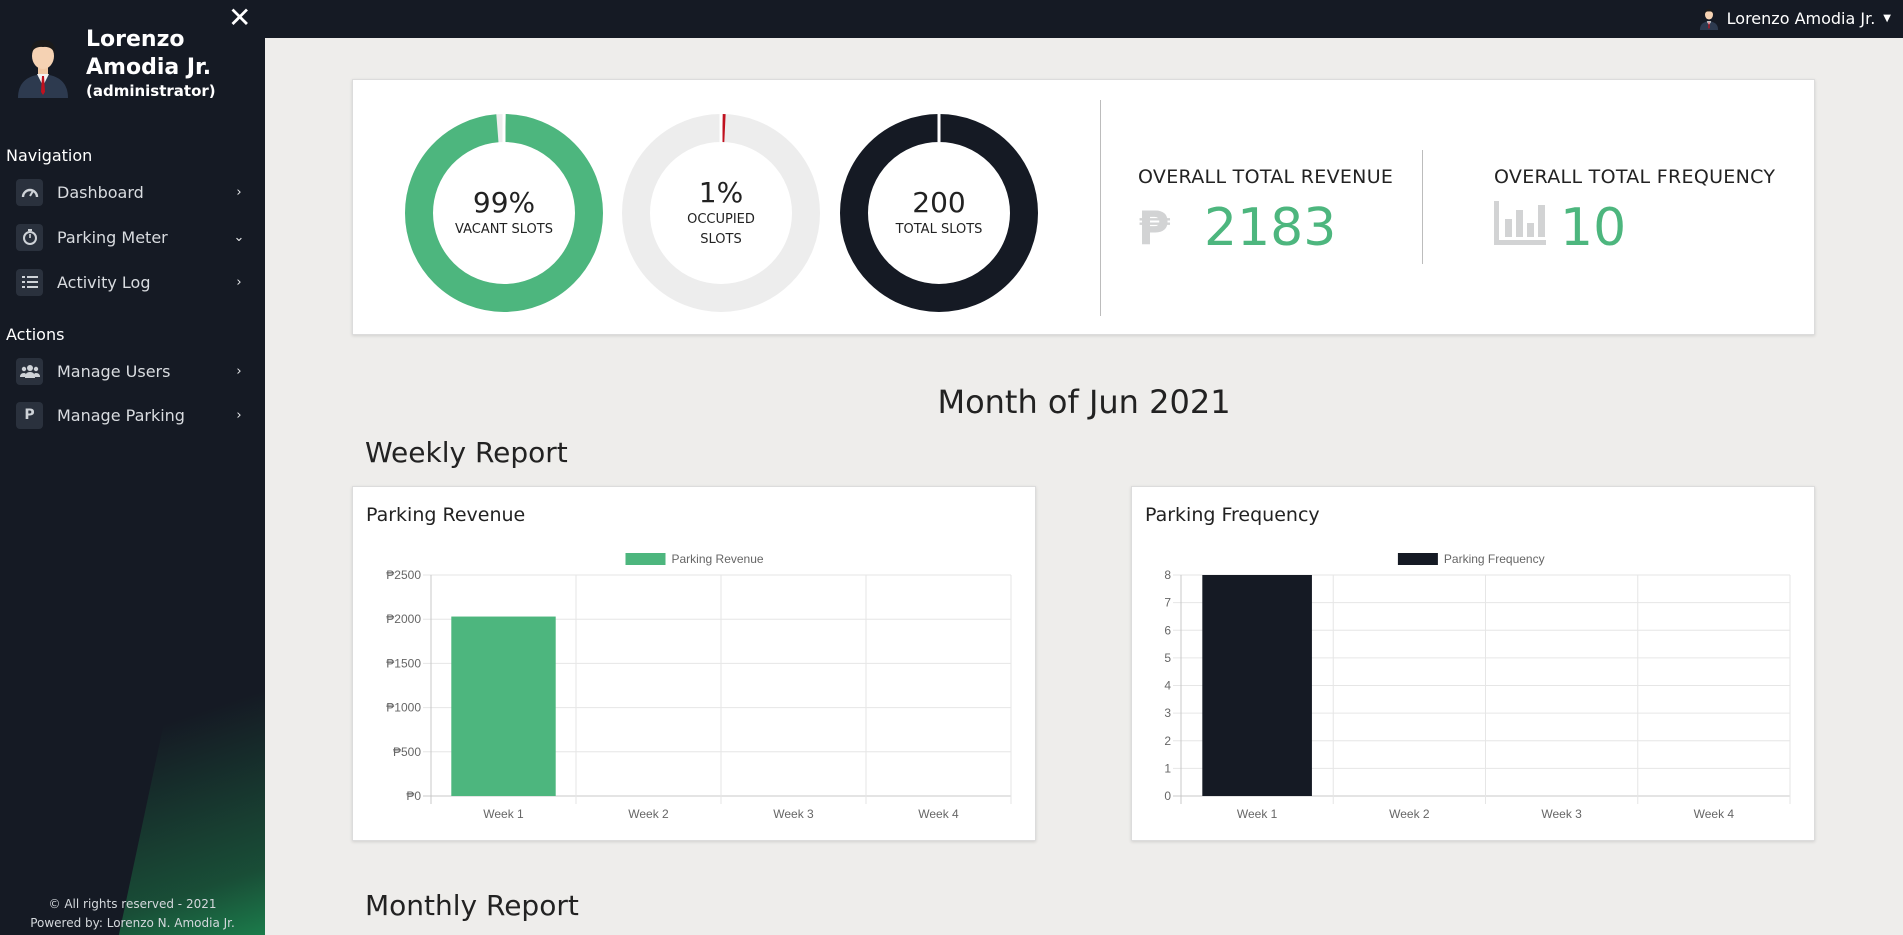 This screenshot has width=1903, height=935. Describe the element at coordinates (49, 155) in the screenshot. I see `navigation-heading: Navigation` at that location.